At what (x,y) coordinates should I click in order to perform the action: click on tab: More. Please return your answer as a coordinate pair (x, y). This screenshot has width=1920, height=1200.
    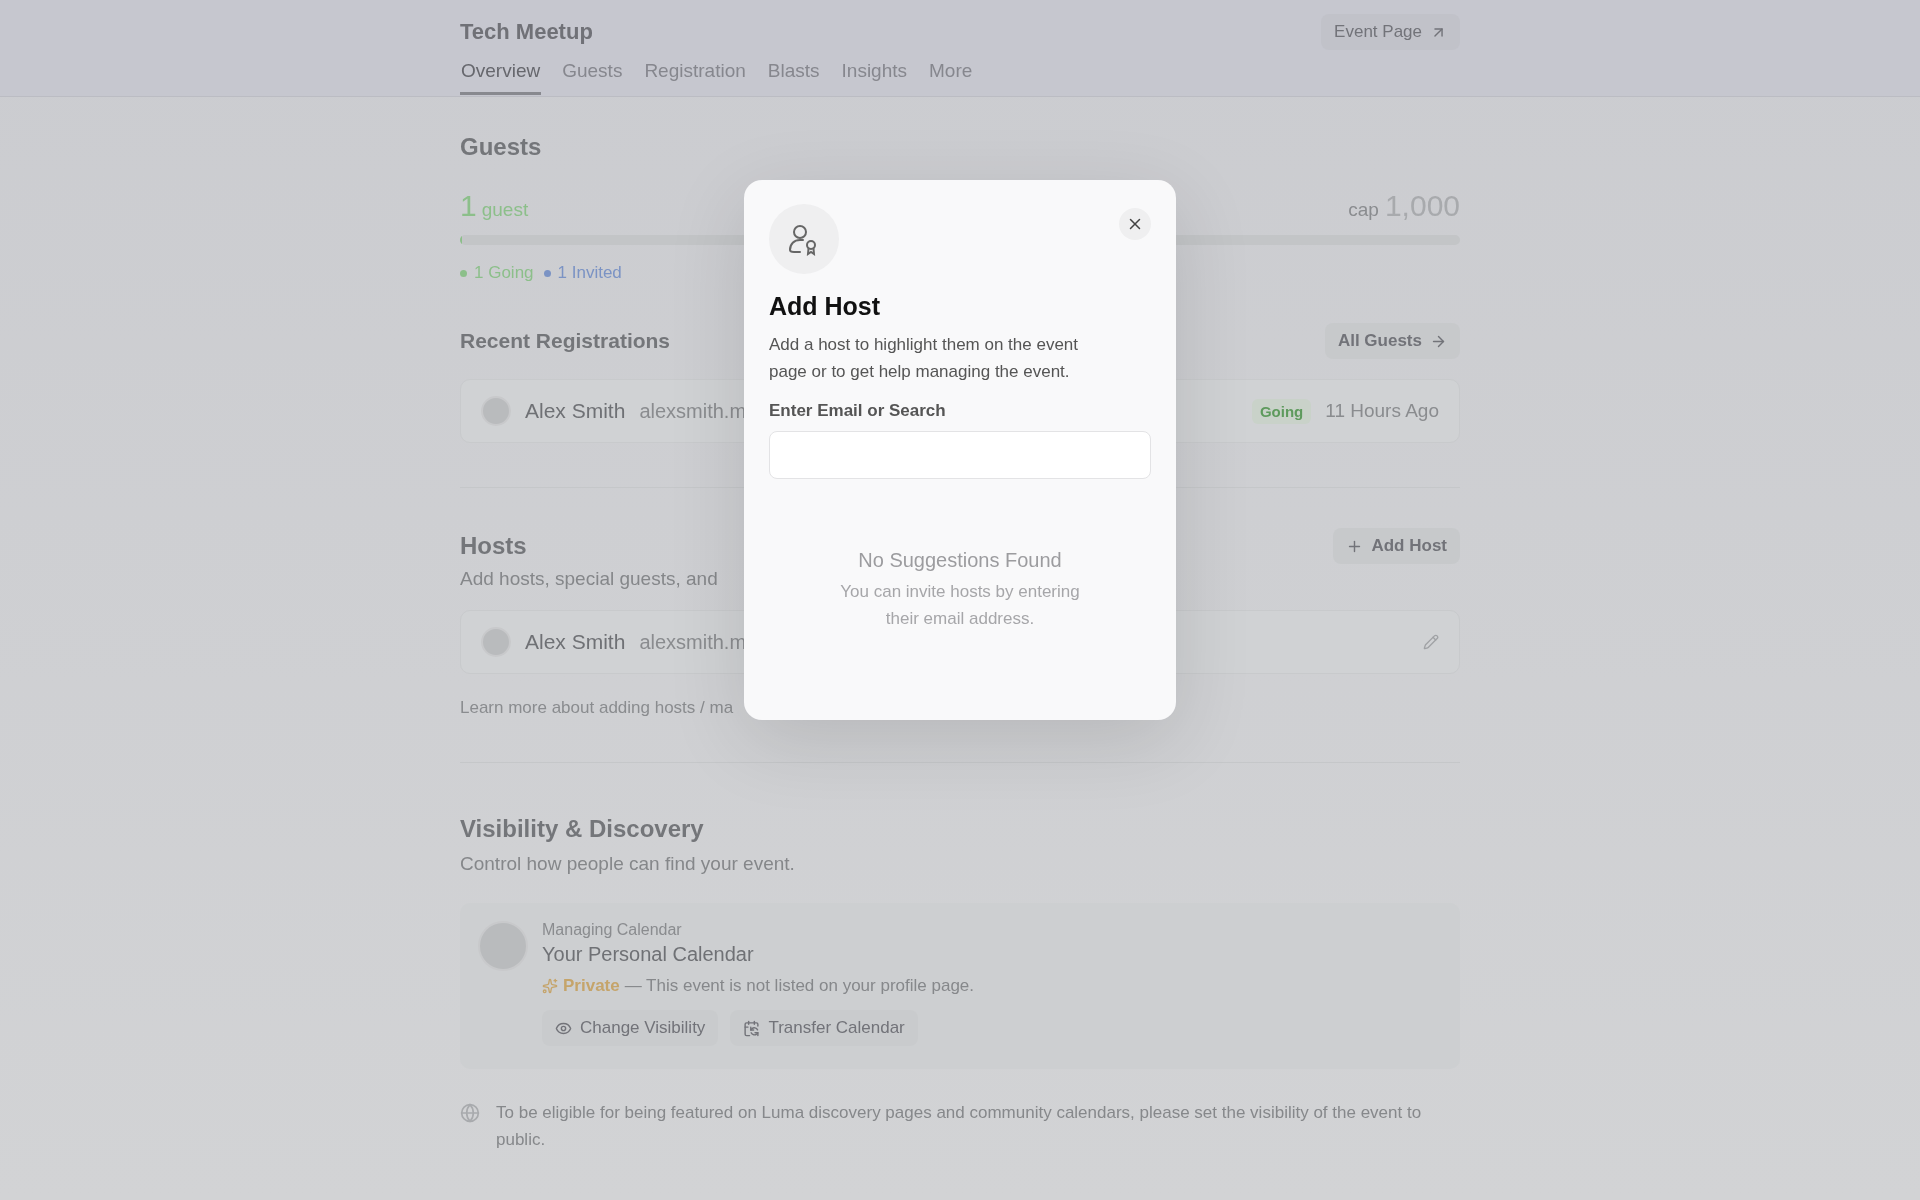
    Looking at the image, I should click on (951, 77).